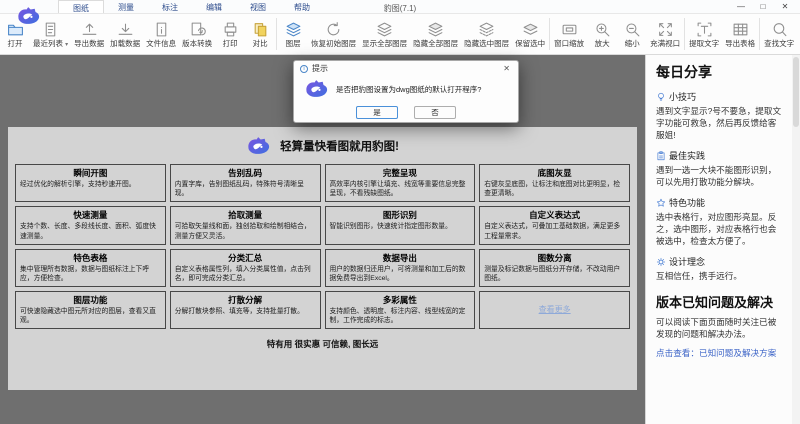 The width and height of the screenshot is (800, 424). I want to click on section-title: 最佳实践, so click(687, 156).